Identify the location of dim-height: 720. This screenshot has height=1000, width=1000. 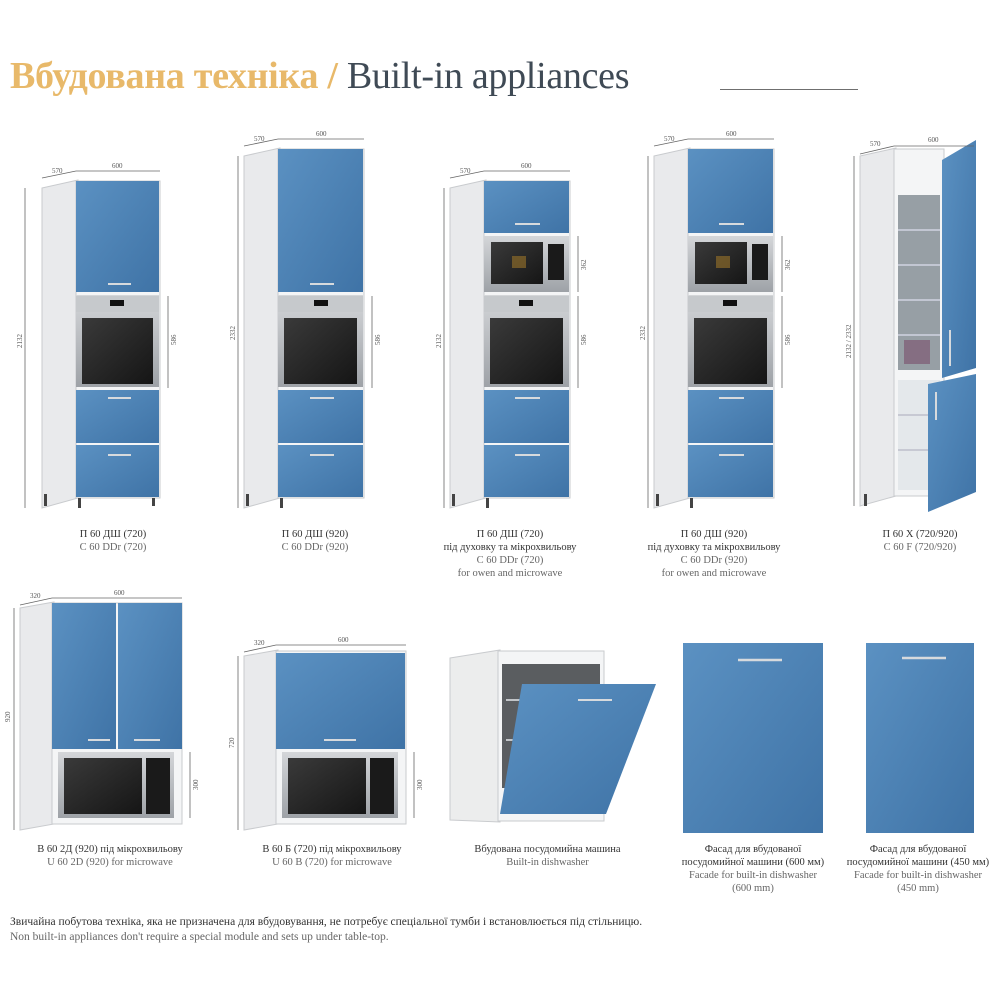
(232, 742).